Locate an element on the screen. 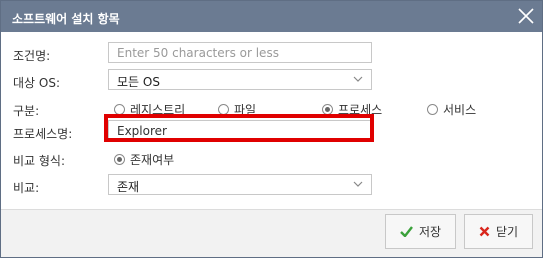 The width and height of the screenshot is (543, 258). process-name-label: 프로세스명: is located at coordinates (43, 134).